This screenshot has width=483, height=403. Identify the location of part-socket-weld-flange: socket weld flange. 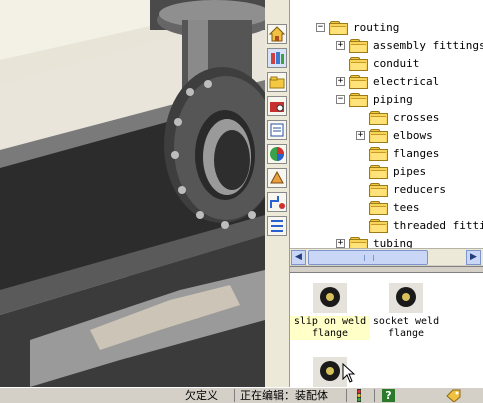
(406, 311).